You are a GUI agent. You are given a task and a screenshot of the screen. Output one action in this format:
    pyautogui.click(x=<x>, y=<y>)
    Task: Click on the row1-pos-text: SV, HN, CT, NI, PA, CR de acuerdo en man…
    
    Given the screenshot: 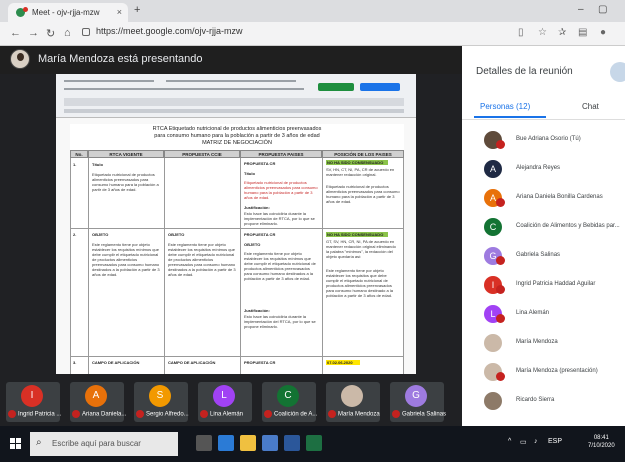 What is the action you would take?
    pyautogui.click(x=360, y=172)
    